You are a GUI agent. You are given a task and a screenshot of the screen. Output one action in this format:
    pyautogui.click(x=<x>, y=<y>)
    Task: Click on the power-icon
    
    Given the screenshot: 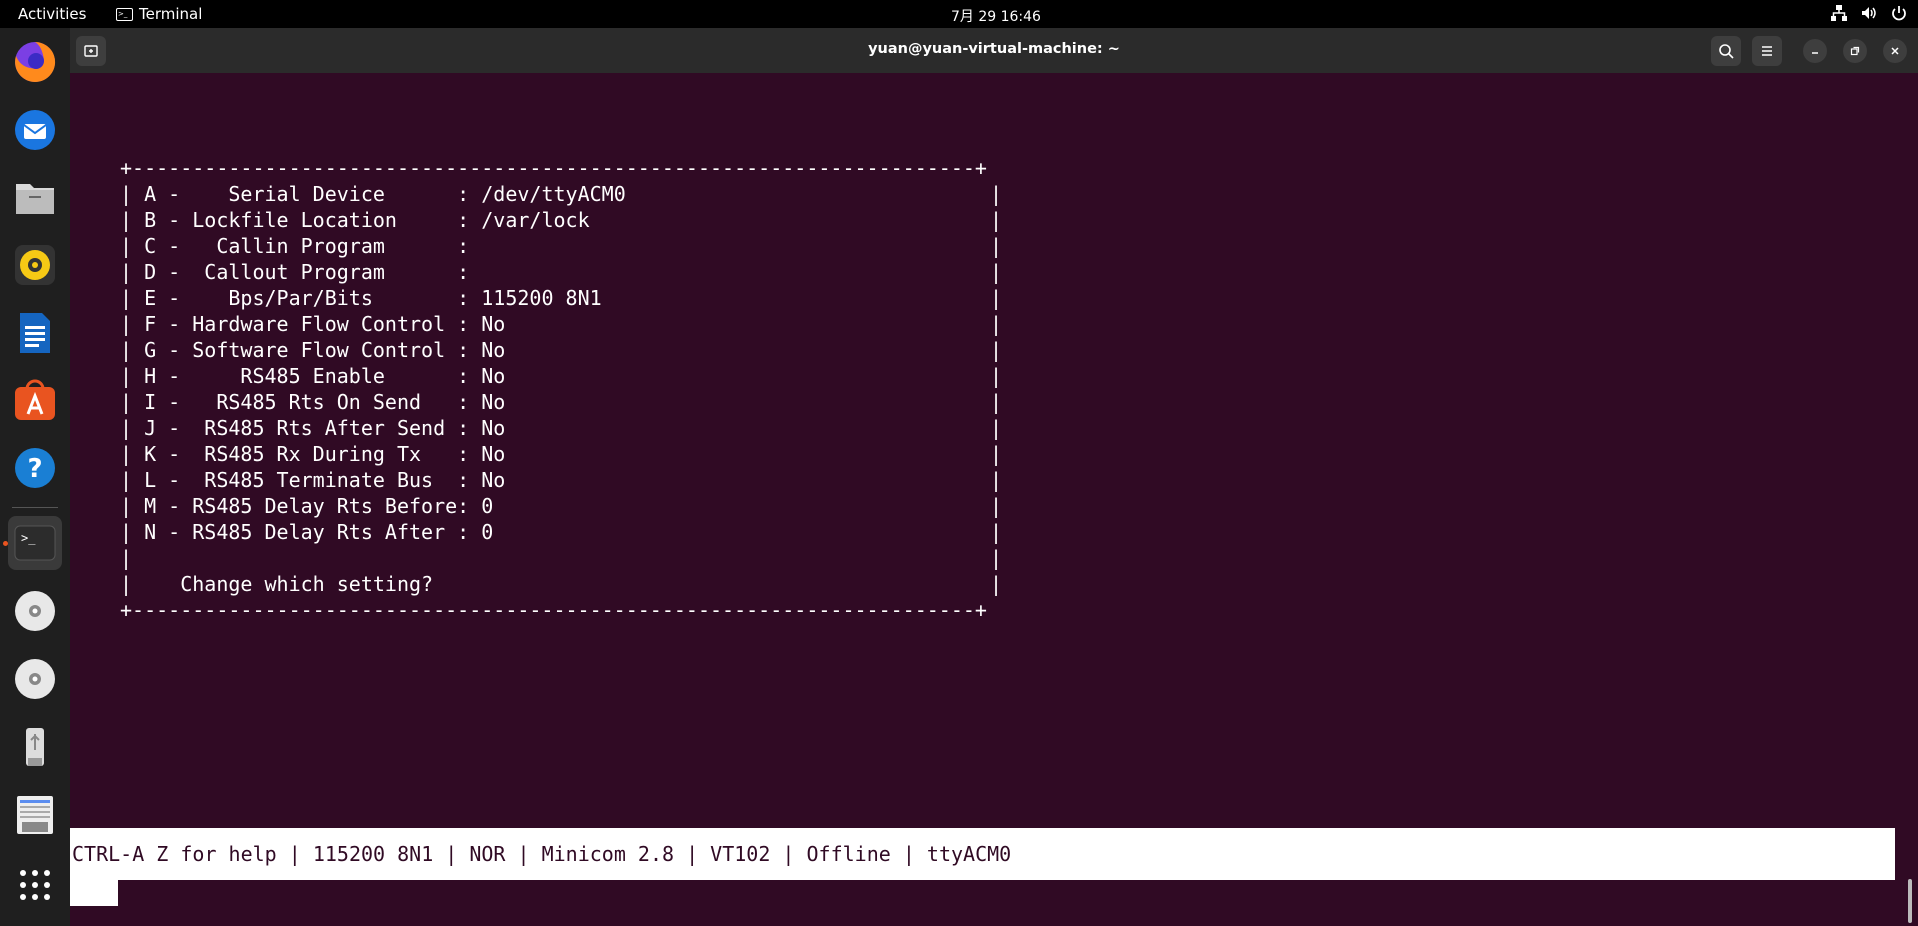 What is the action you would take?
    pyautogui.click(x=1899, y=13)
    